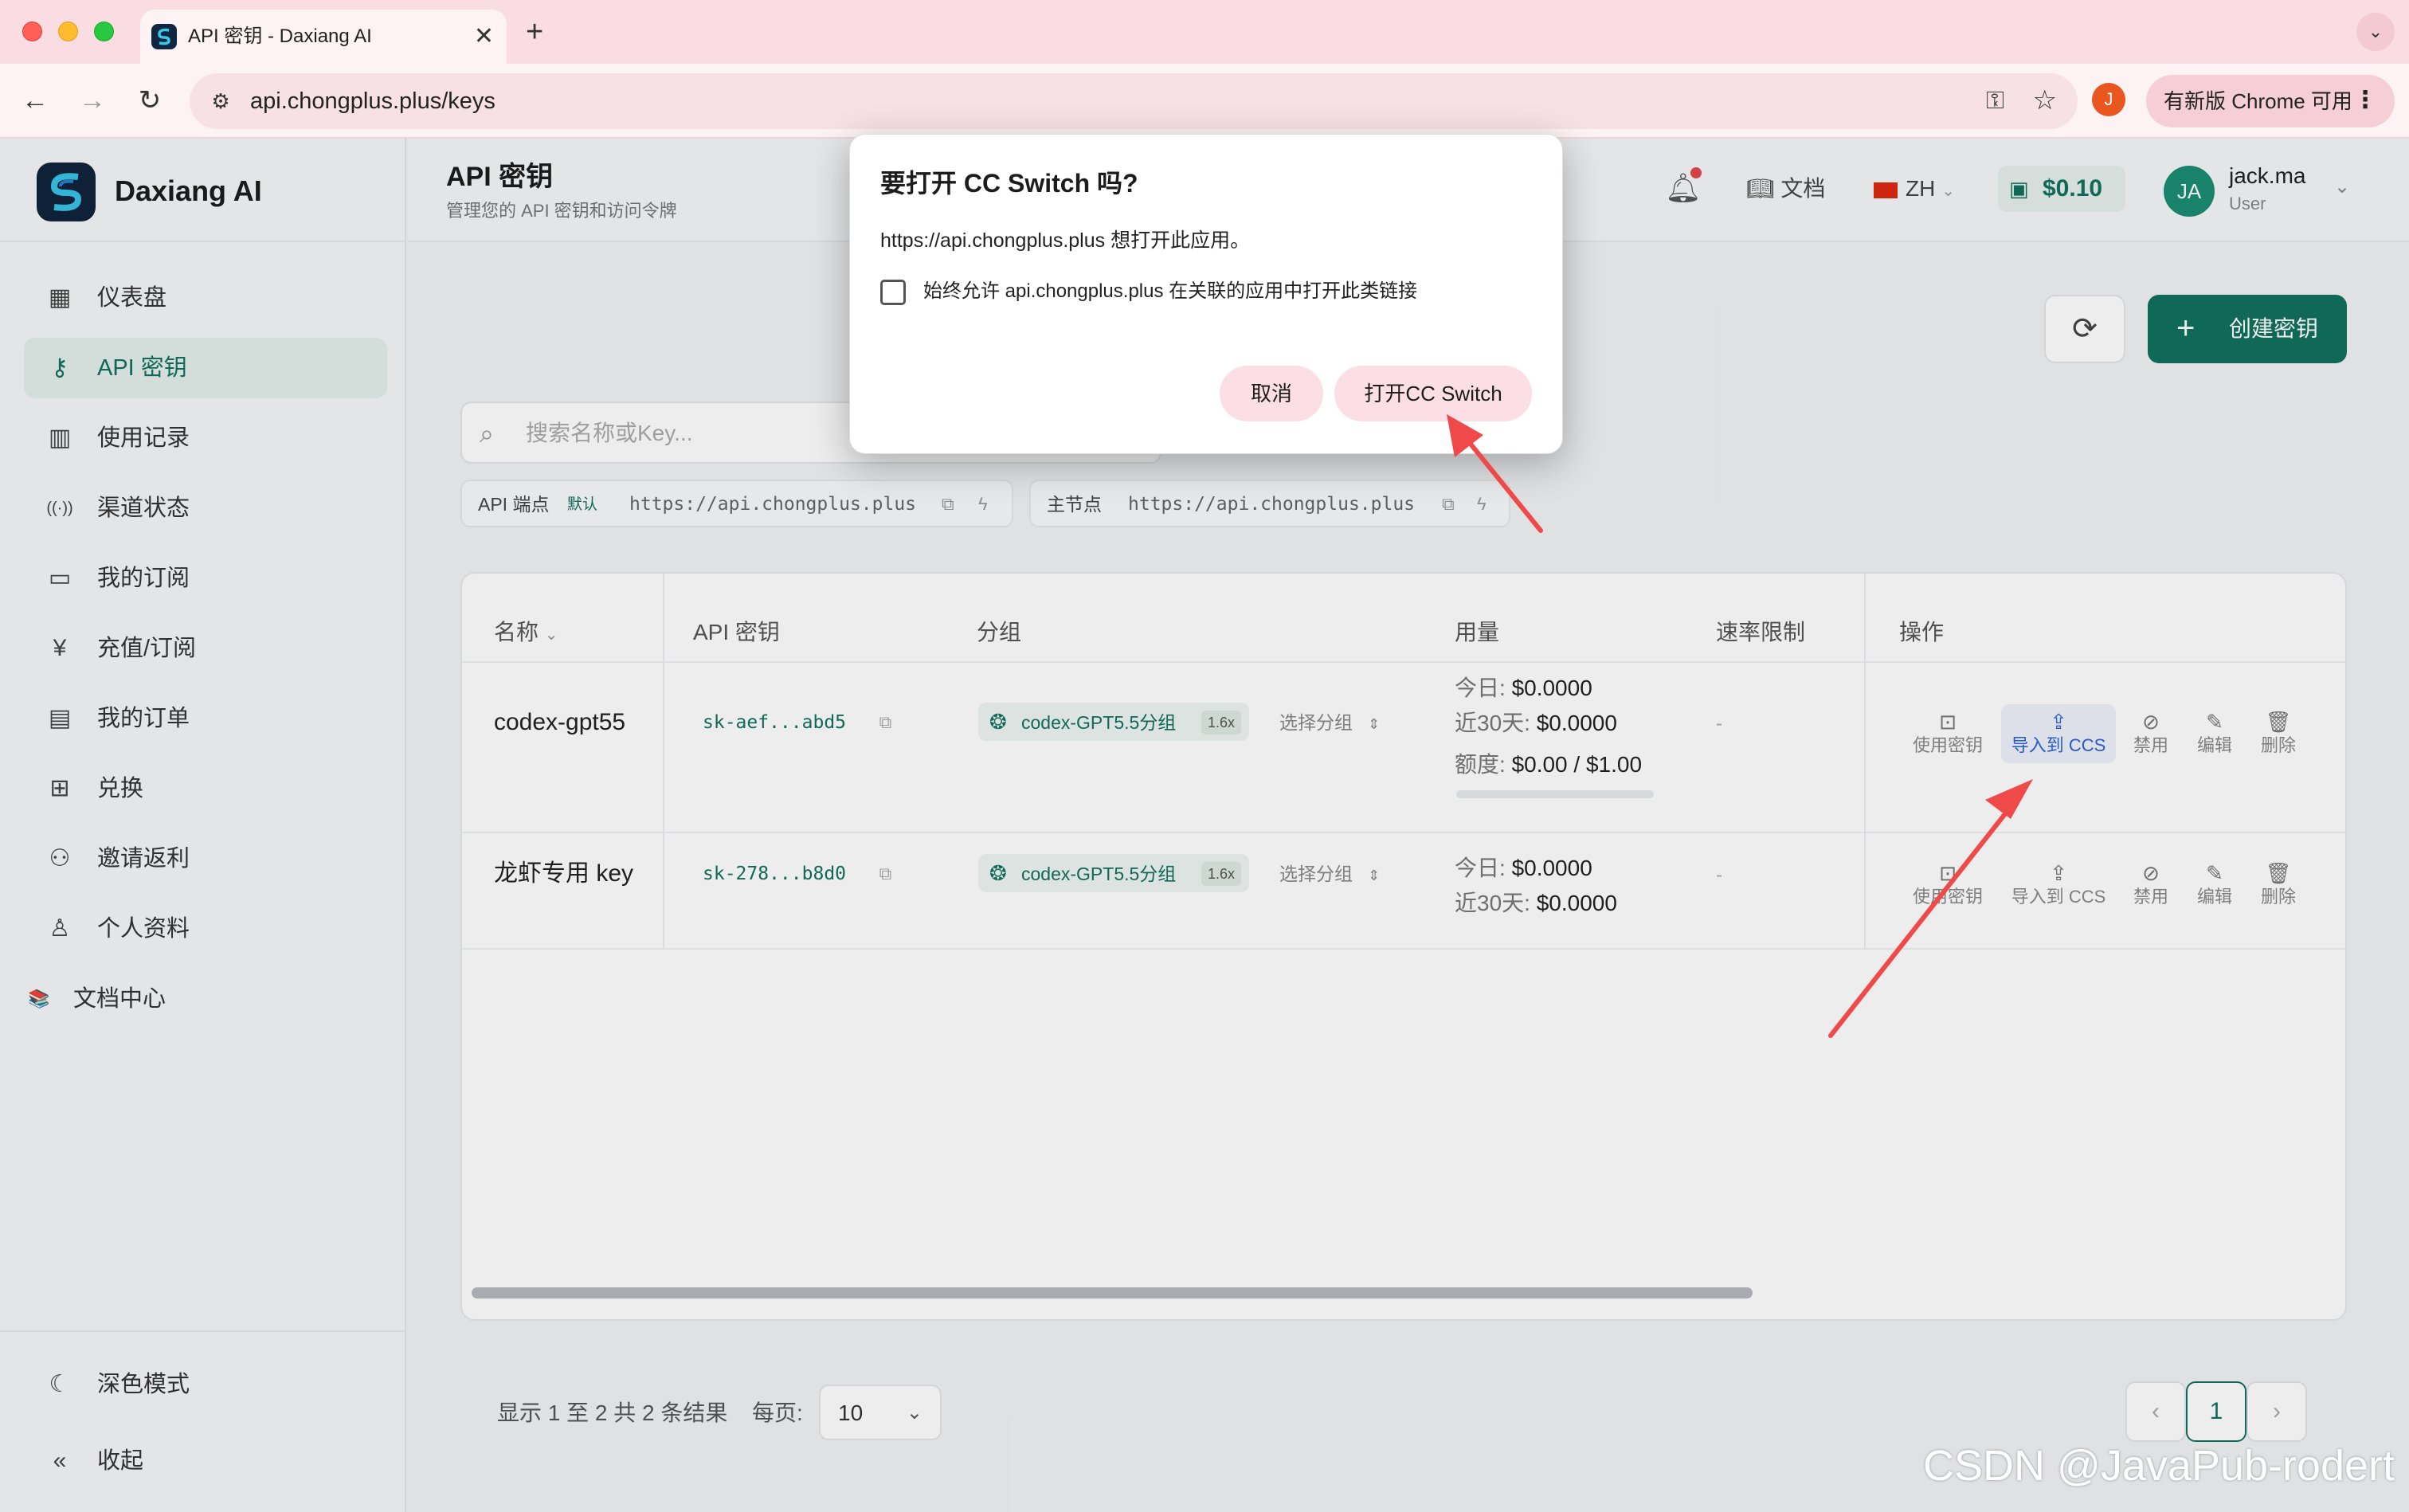  What do you see at coordinates (104, 32) in the screenshot?
I see `window-zoom-button` at bounding box center [104, 32].